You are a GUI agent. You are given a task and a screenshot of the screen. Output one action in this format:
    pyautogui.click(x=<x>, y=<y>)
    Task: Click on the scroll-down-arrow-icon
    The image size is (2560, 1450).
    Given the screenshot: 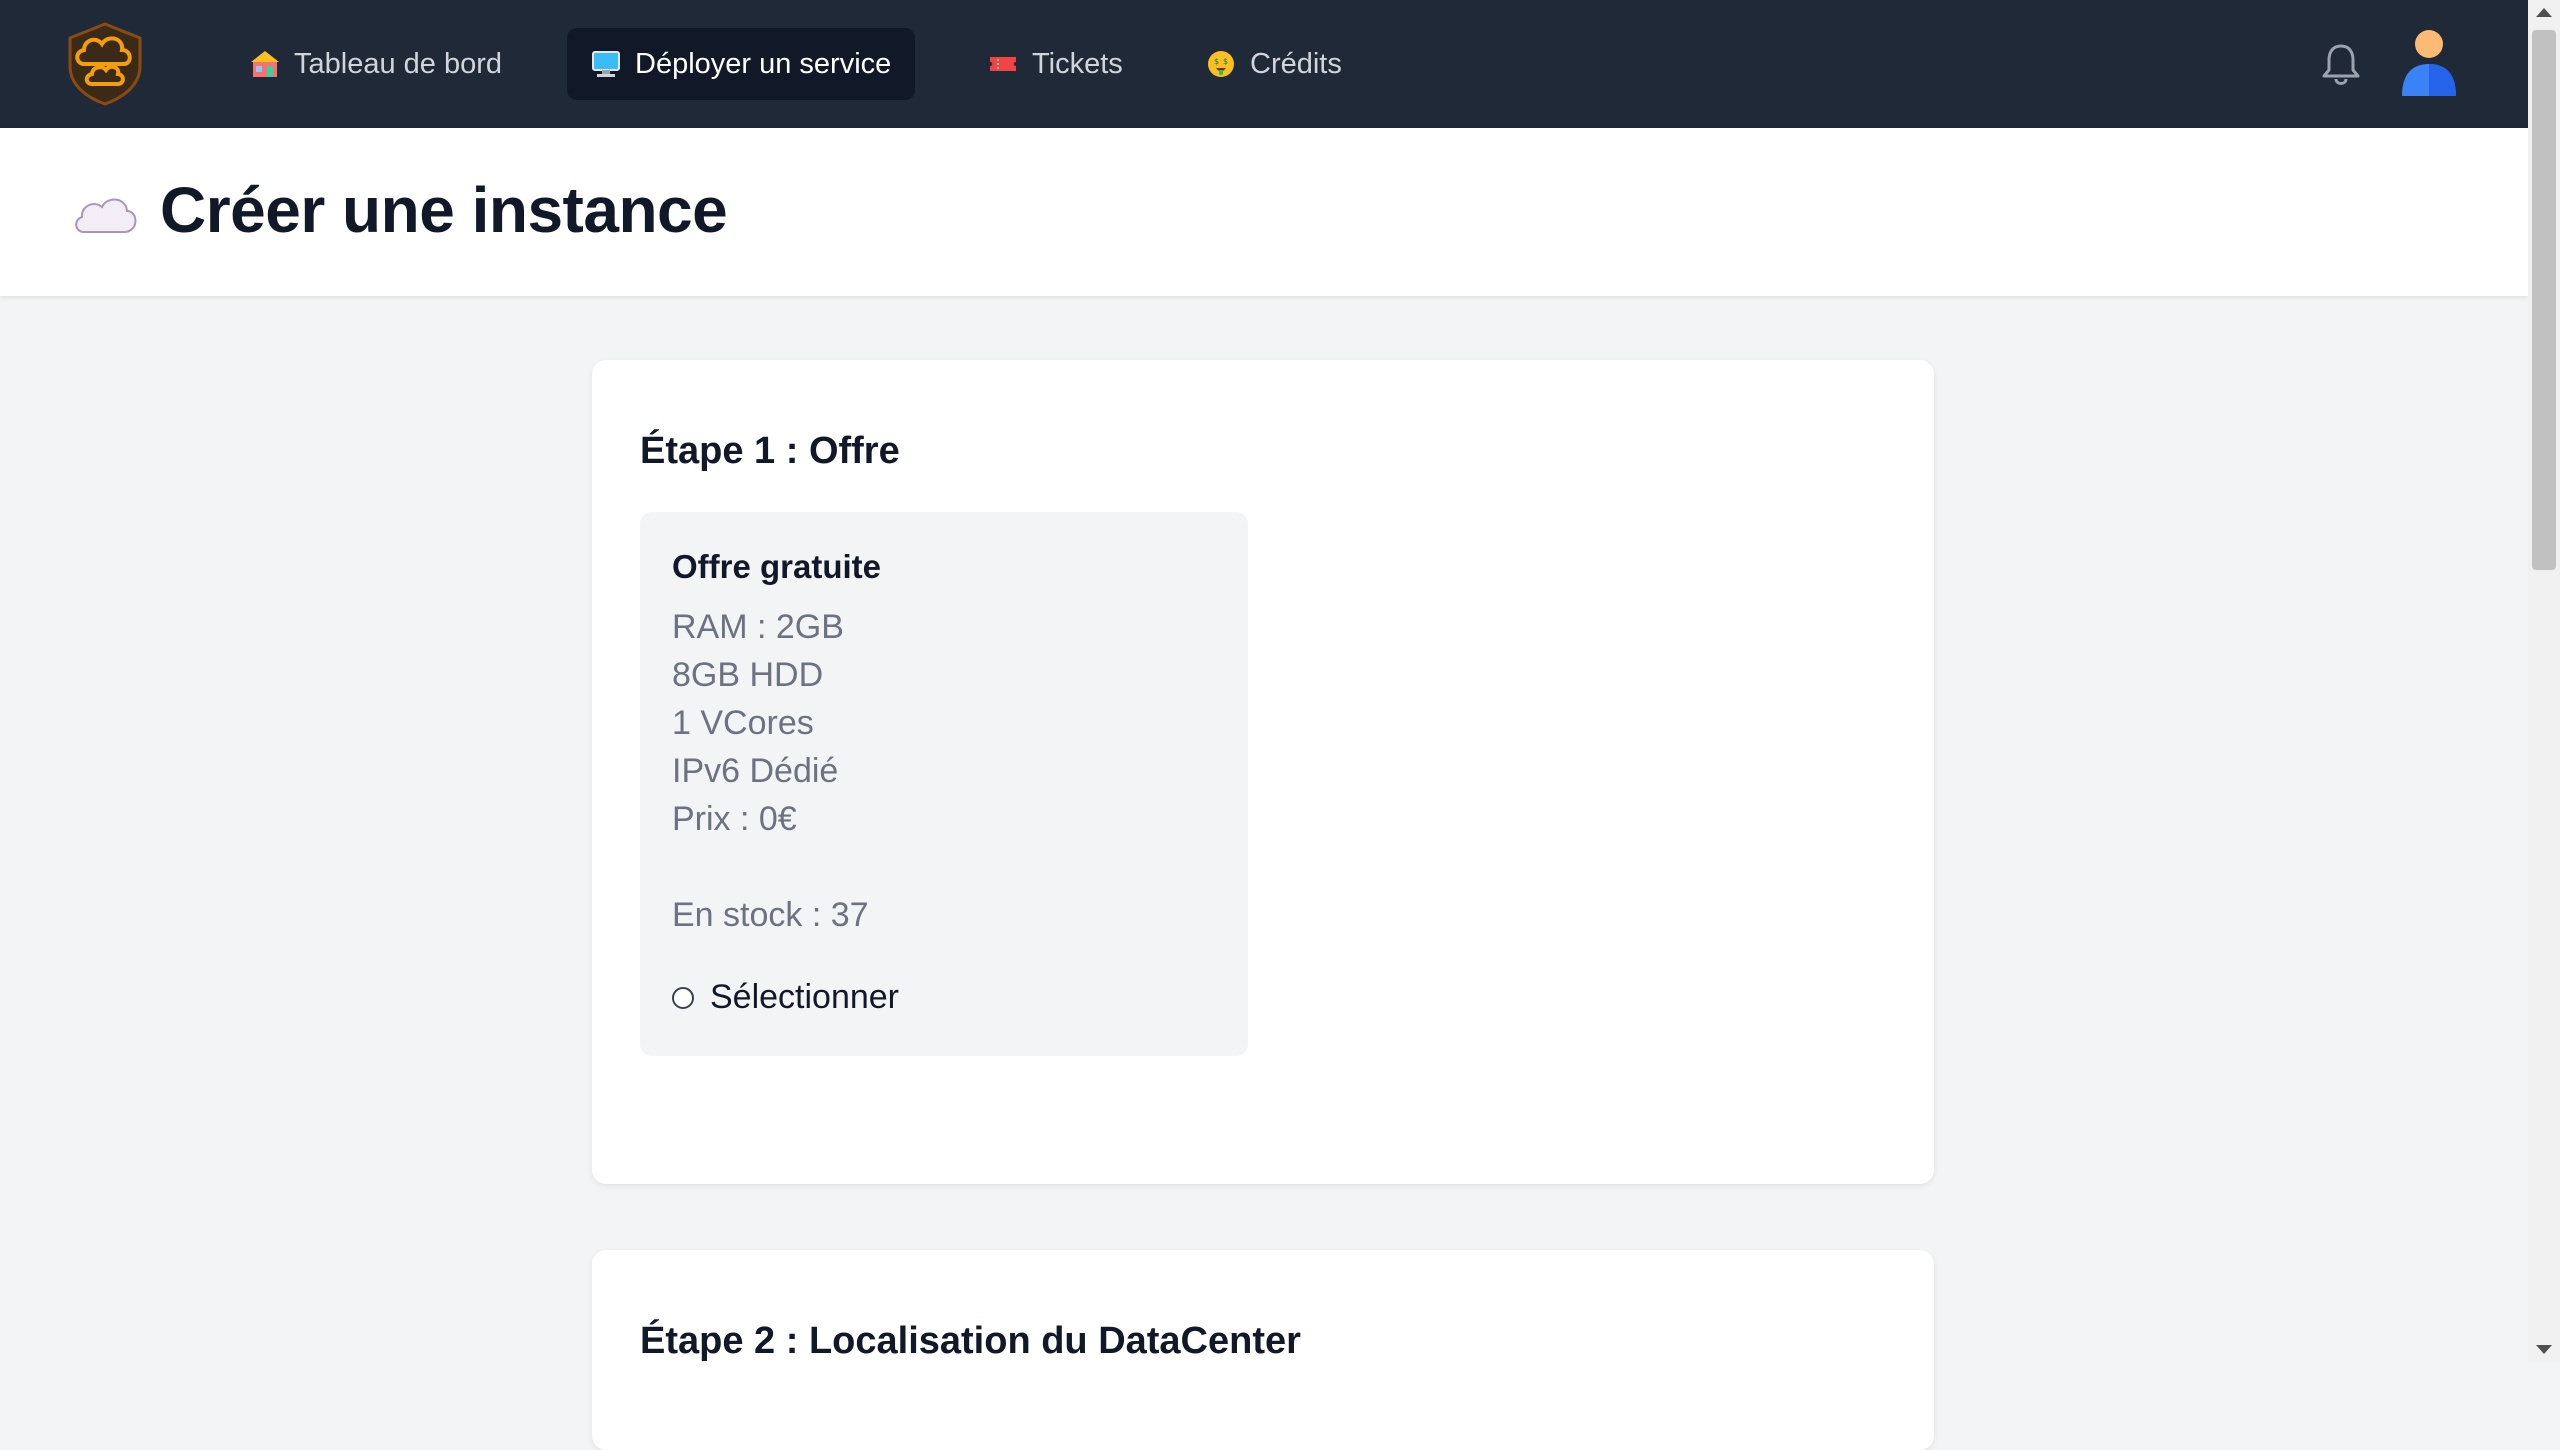 What is the action you would take?
    pyautogui.click(x=2544, y=1349)
    